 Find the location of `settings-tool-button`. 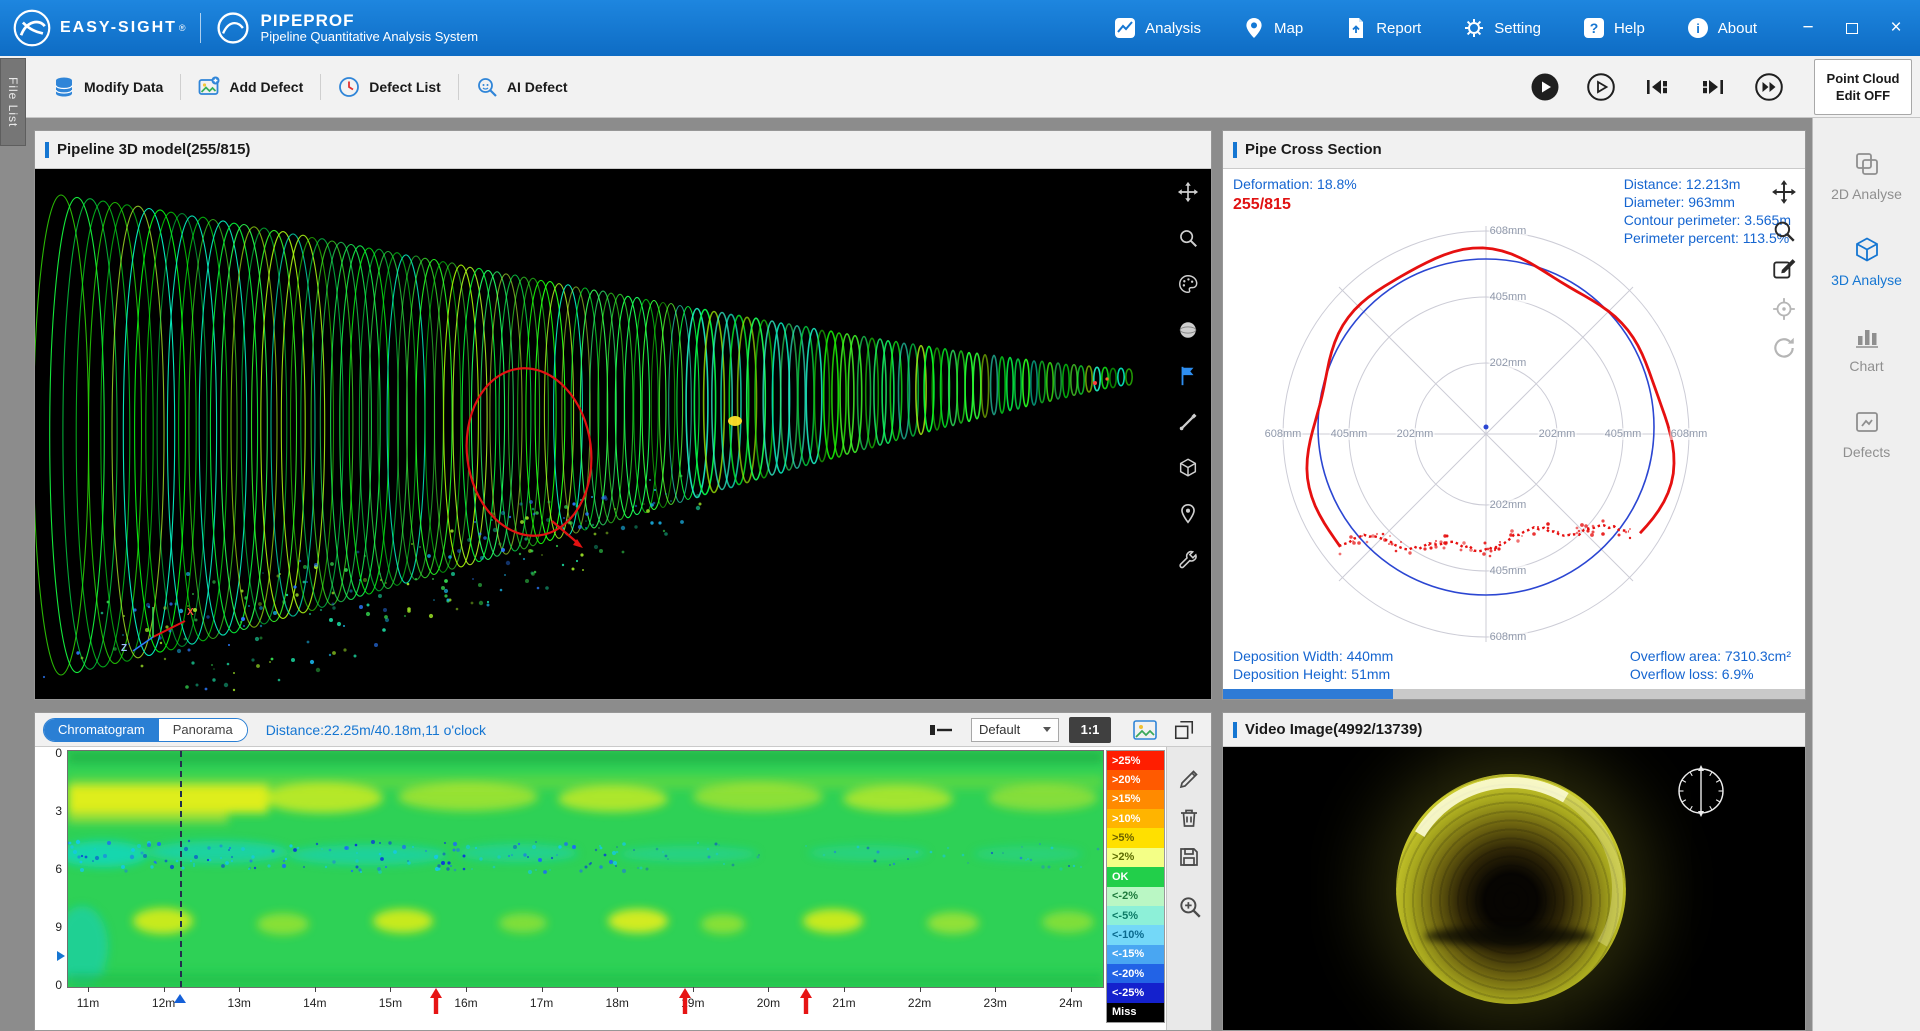

settings-tool-button is located at coordinates (1188, 560).